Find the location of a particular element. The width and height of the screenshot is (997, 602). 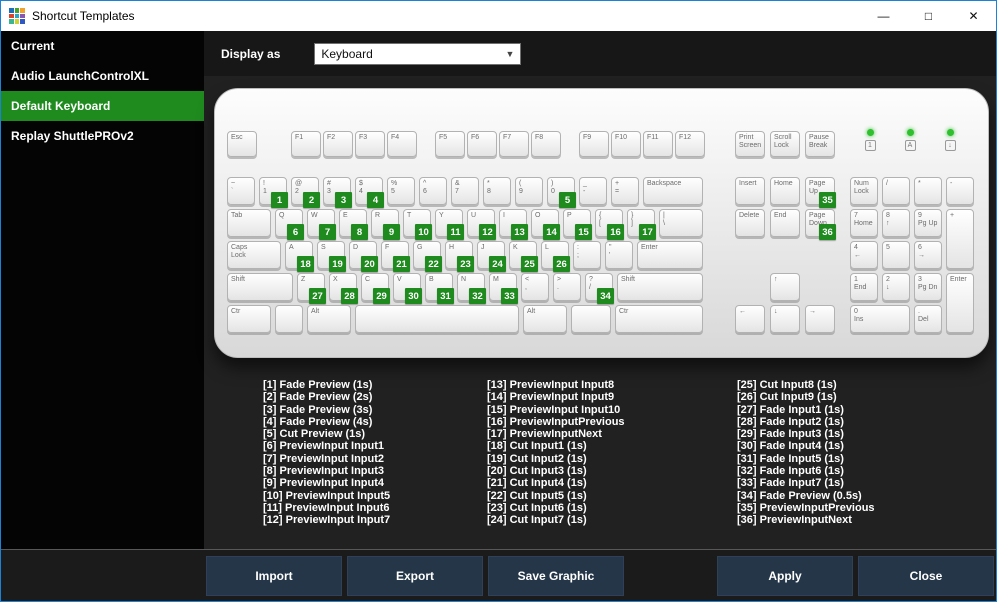

keyboard-key: F1 is located at coordinates (306, 144).